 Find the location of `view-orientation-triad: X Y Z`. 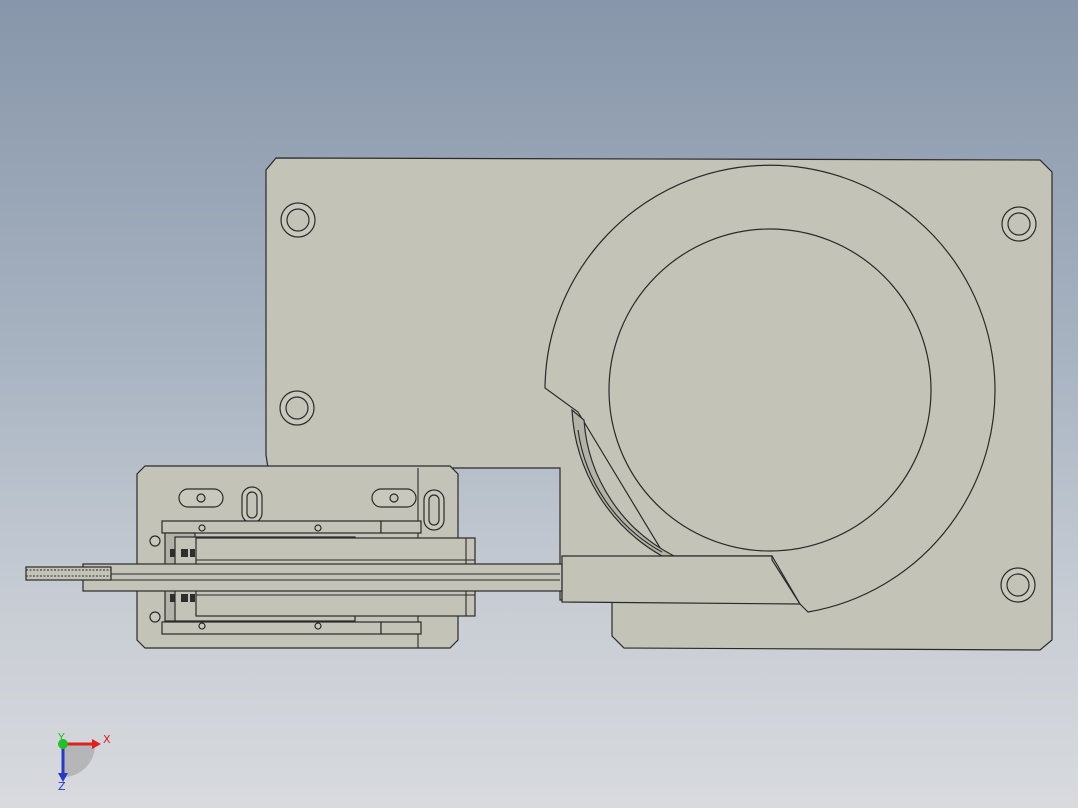

view-orientation-triad: X Y Z is located at coordinates (84, 762).